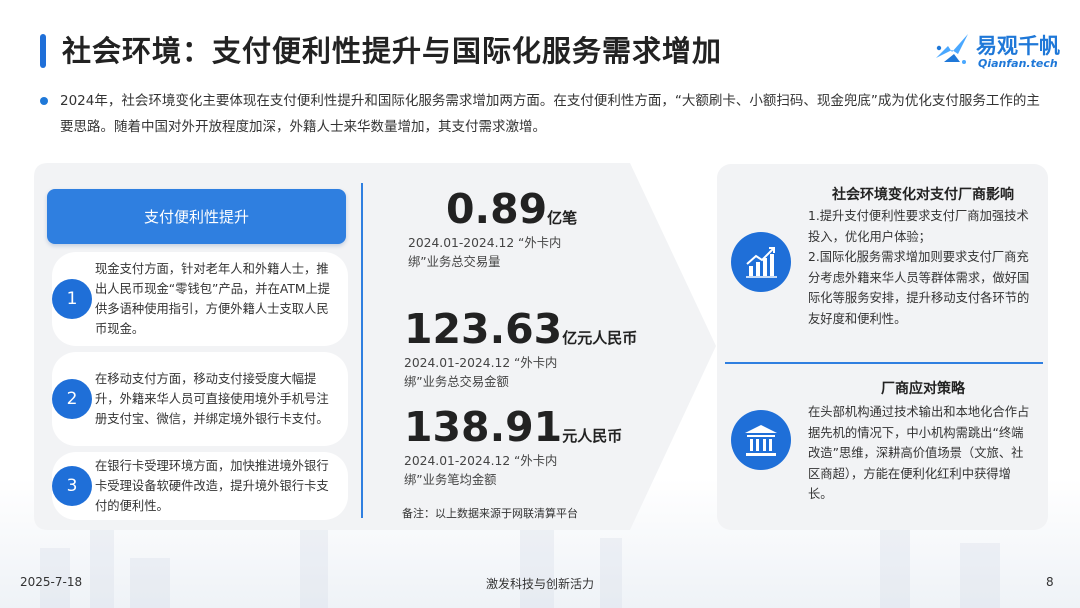 The image size is (1080, 608). What do you see at coordinates (562, 218) in the screenshot?
I see `stat-unit: 亿笔` at bounding box center [562, 218].